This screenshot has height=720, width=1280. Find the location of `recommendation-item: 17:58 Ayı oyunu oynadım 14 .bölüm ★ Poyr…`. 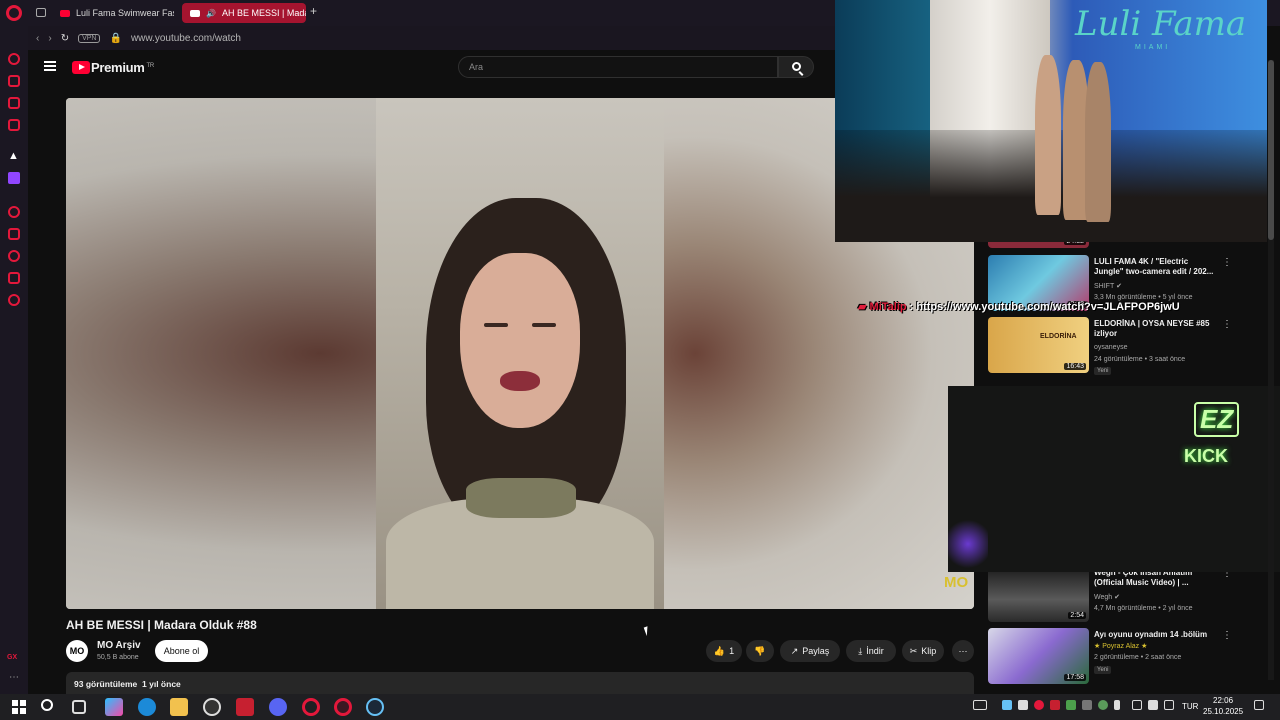

recommendation-item: 17:58 Ayı oyunu oynadım 14 .bölüm ★ Poyr… is located at coordinates (1110, 657).